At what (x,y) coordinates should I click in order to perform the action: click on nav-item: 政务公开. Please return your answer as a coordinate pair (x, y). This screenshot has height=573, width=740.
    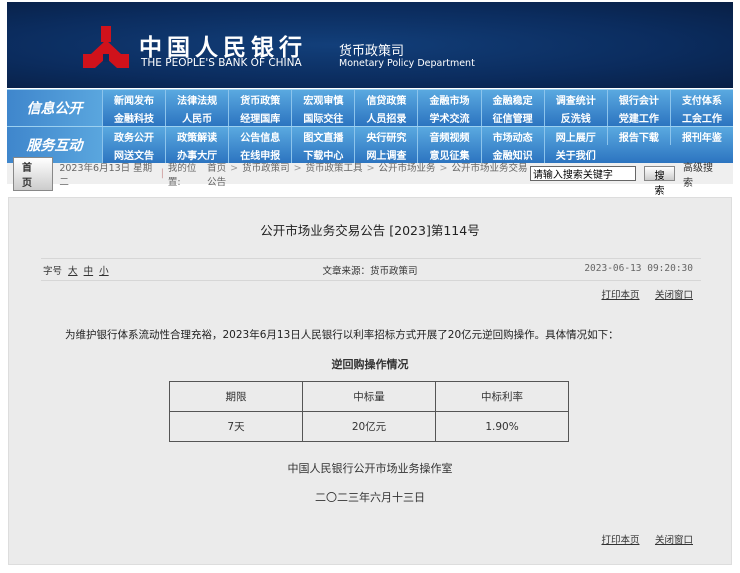
    Looking at the image, I should click on (133, 136).